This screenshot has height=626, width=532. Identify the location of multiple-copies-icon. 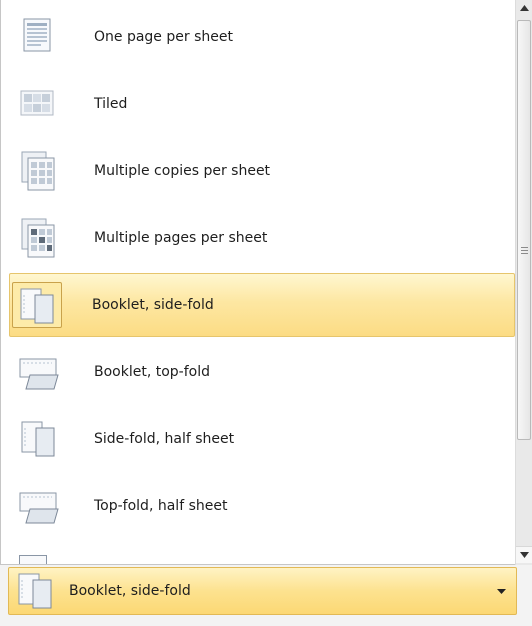
(38, 171).